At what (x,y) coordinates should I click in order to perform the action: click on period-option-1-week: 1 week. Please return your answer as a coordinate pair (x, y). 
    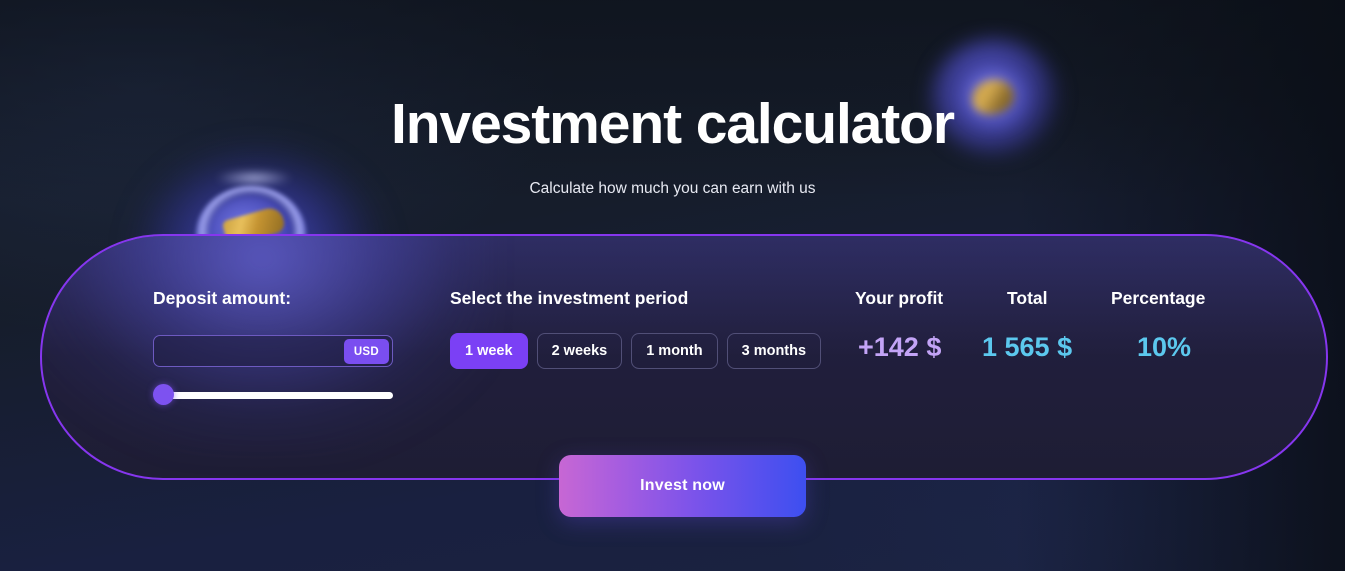
    Looking at the image, I should click on (489, 351).